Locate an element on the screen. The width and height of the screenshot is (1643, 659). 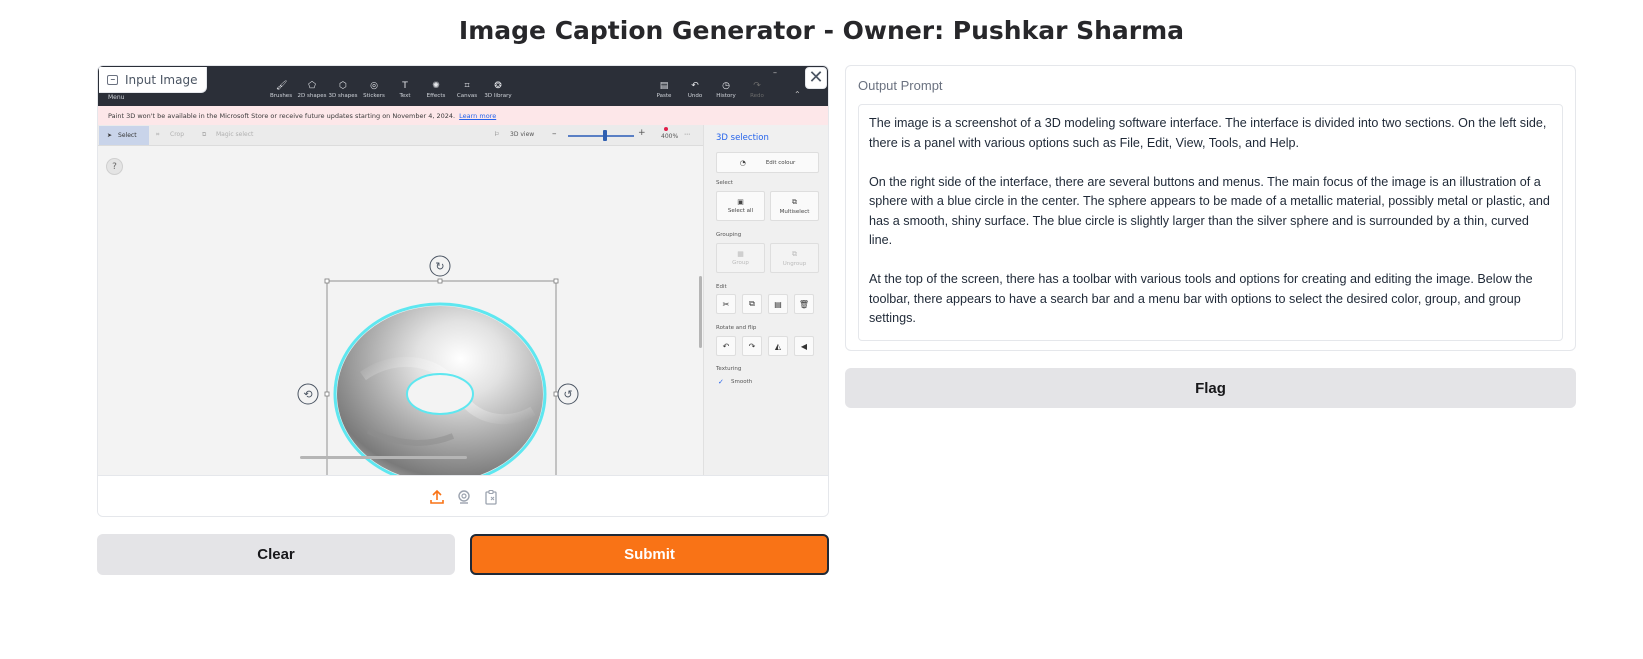
paint3d-redo: ↷ Redo is located at coordinates (757, 90).